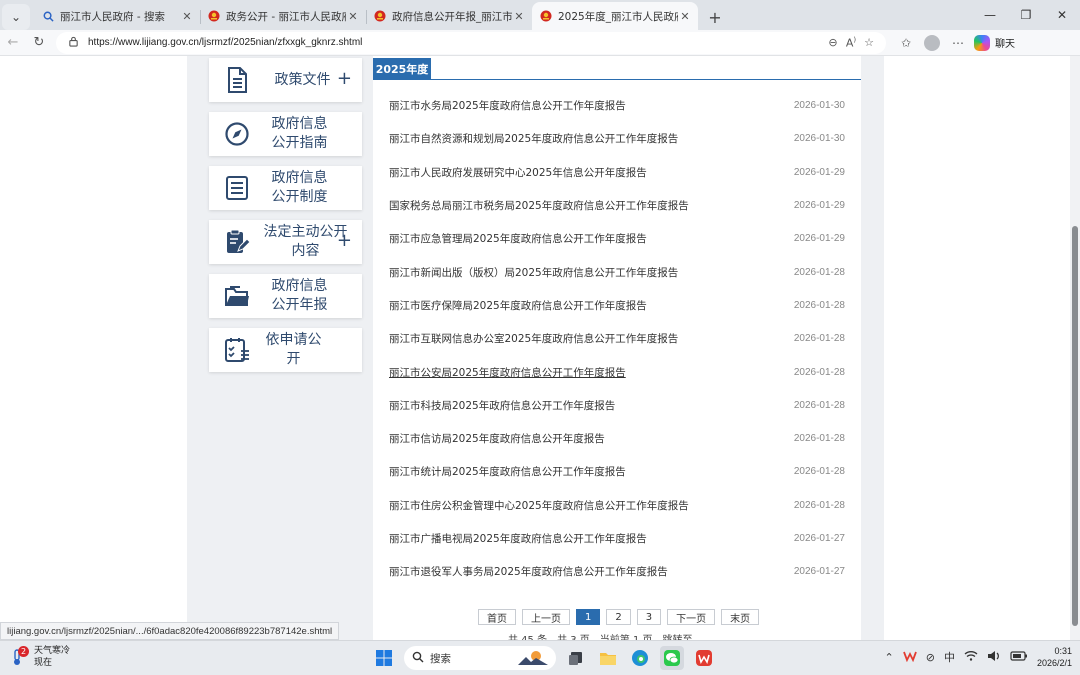 The image size is (1080, 675). What do you see at coordinates (649, 617) in the screenshot?
I see `page-3-button: 3` at bounding box center [649, 617].